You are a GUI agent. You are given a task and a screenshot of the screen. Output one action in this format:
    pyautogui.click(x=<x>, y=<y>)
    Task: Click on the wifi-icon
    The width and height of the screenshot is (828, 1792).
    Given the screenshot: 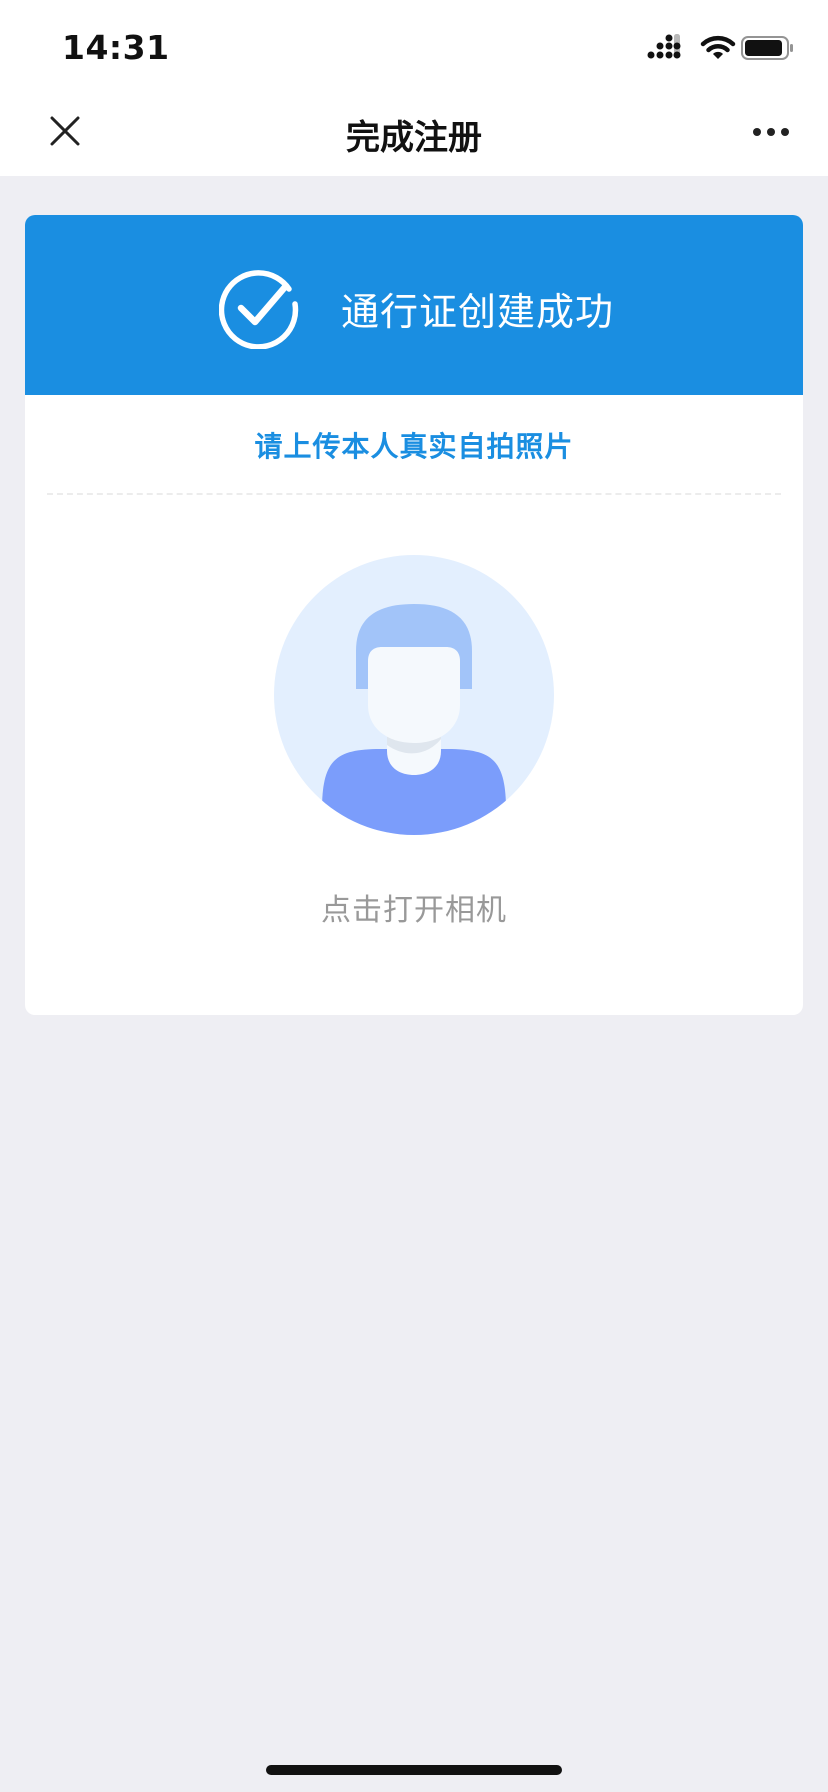 What is the action you would take?
    pyautogui.click(x=718, y=47)
    